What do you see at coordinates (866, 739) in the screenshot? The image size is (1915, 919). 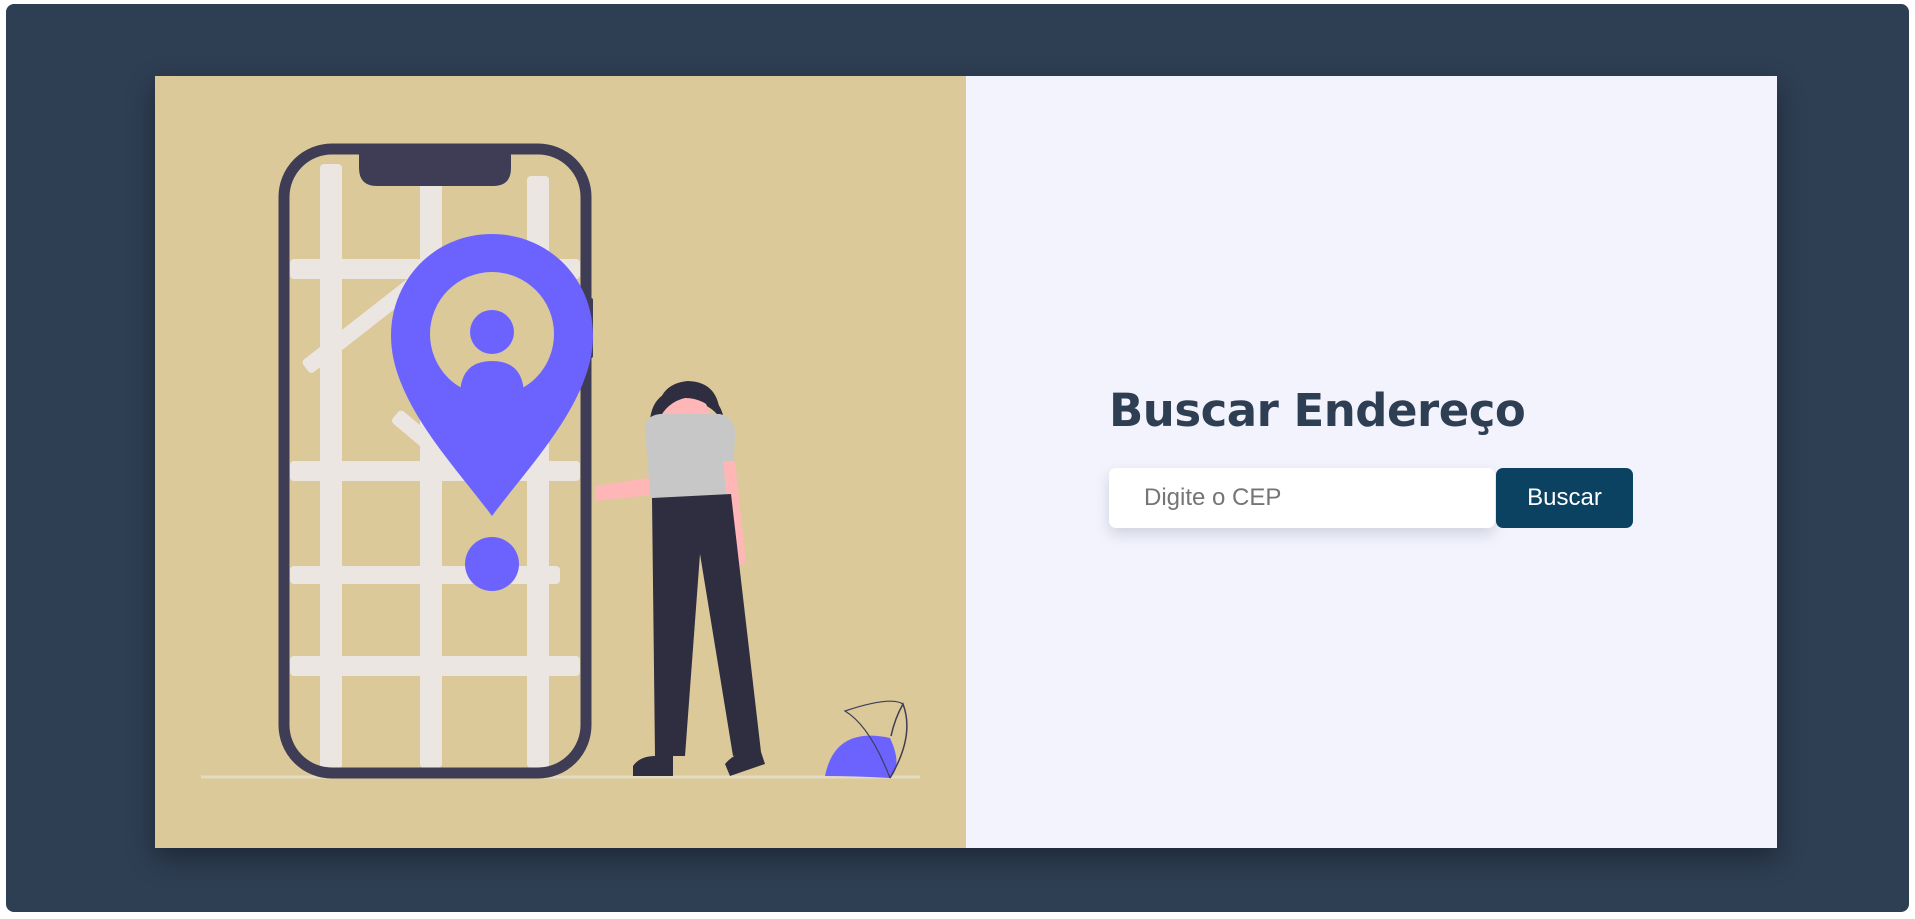 I see `plant-illustration` at bounding box center [866, 739].